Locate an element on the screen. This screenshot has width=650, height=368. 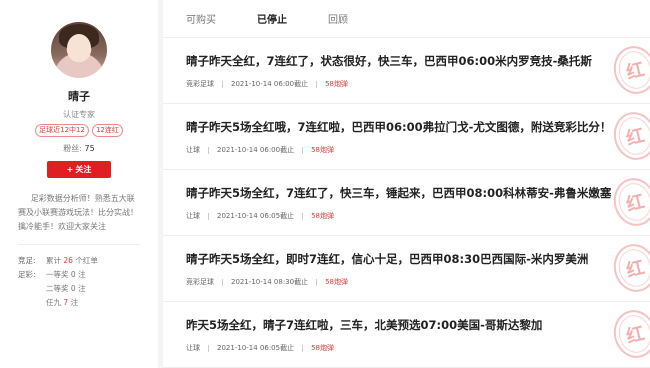
profile-bio: 足彩数据分析师！熟悉五大联赛及小联赛游戏玩法！比分实战！擒冷能手！欢迎大家关注 is located at coordinates (78, 212).